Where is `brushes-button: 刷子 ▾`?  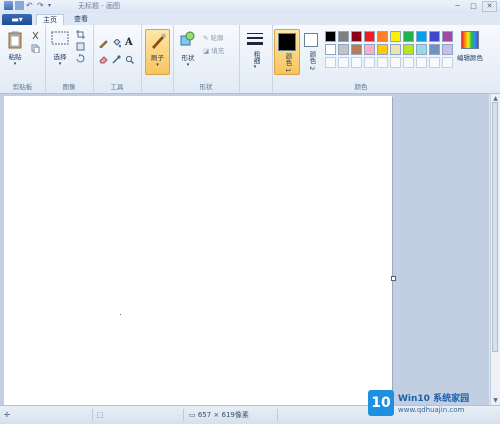
brushes-button: 刷子 ▾ is located at coordinates (157, 52).